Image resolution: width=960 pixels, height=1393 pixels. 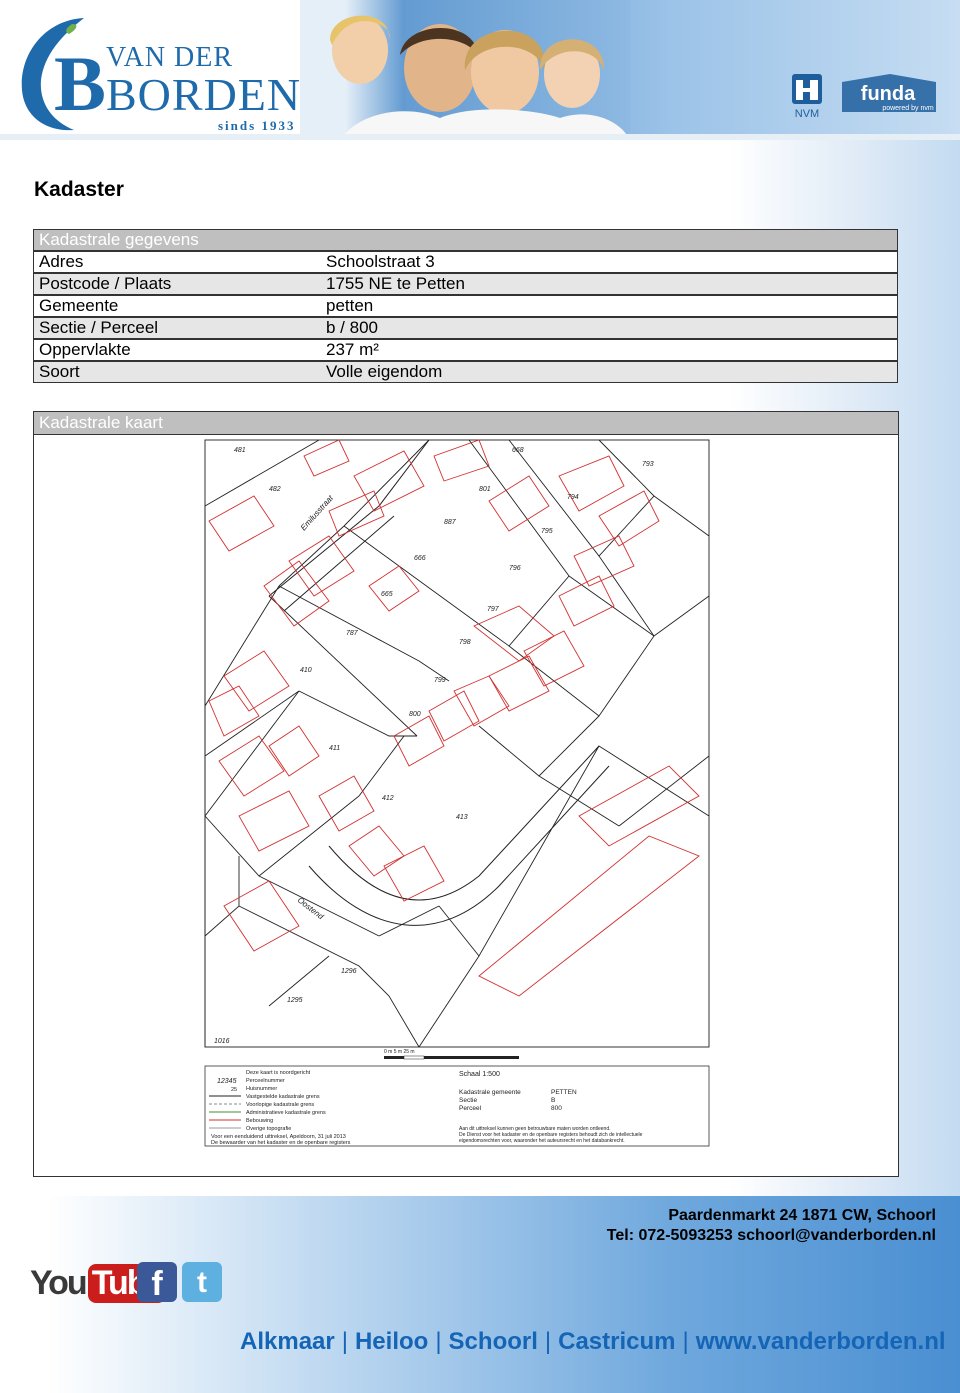 What do you see at coordinates (420, 558) in the screenshot?
I see `parcel-number: 666` at bounding box center [420, 558].